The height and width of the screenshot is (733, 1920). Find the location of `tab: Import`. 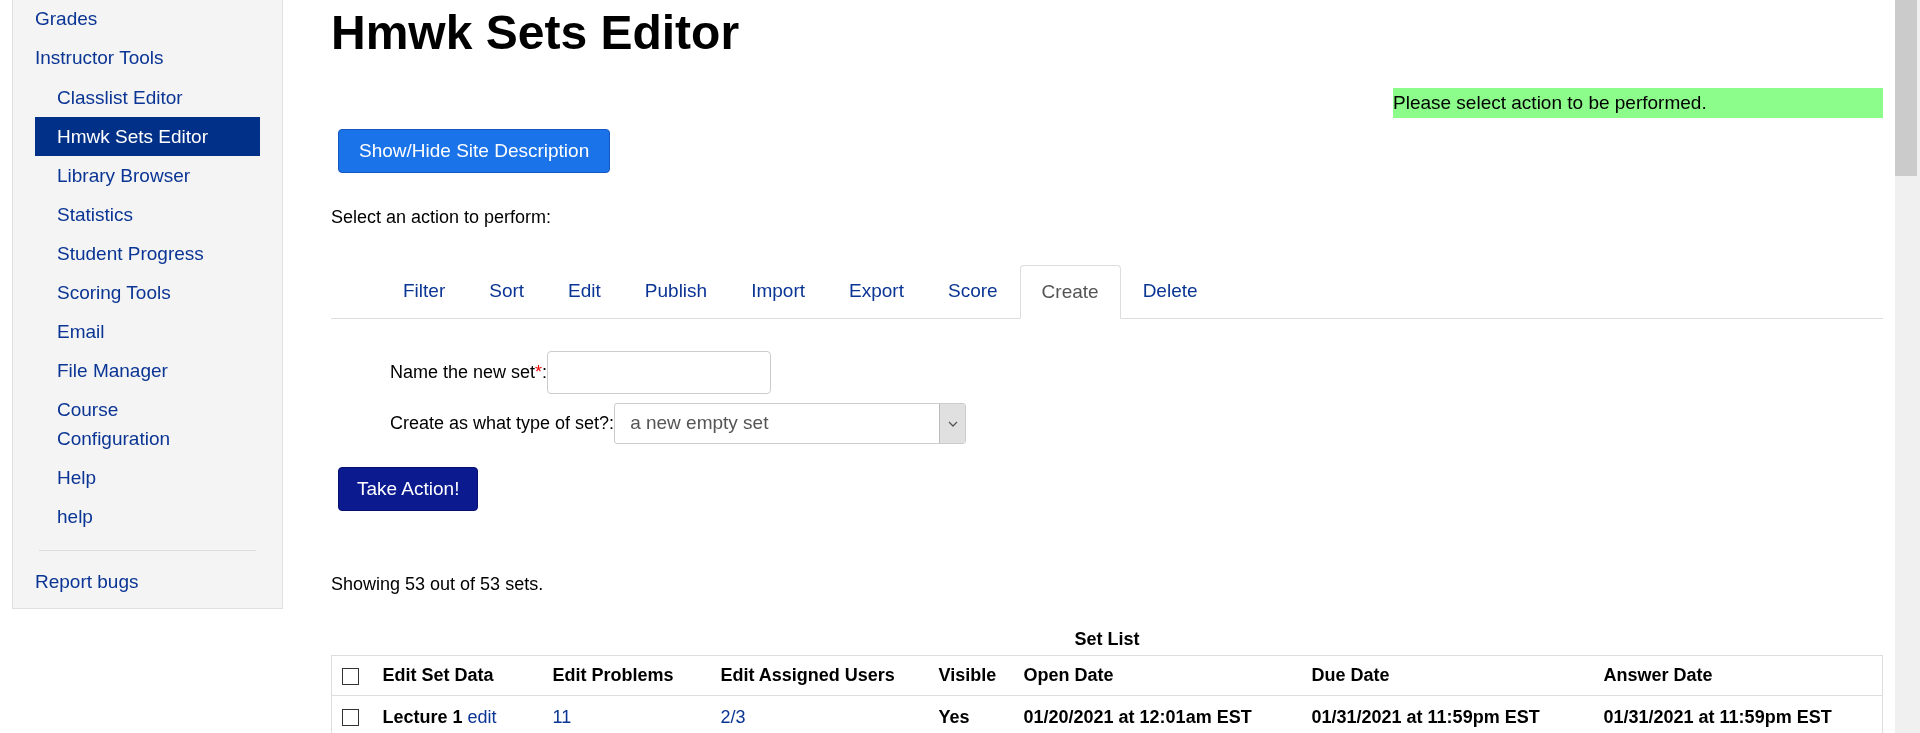

tab: Import is located at coordinates (778, 291).